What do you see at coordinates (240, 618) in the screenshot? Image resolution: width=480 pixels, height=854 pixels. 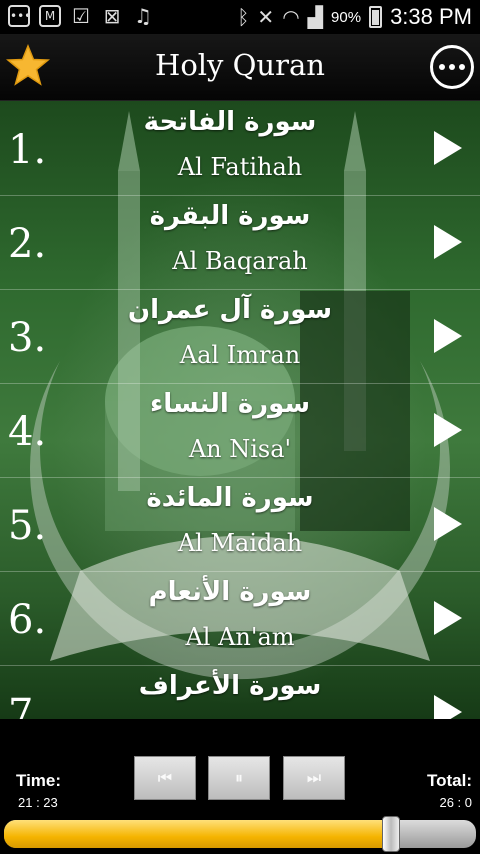 I see `surah-row: 6. سورة الأنعام Al An'am` at bounding box center [240, 618].